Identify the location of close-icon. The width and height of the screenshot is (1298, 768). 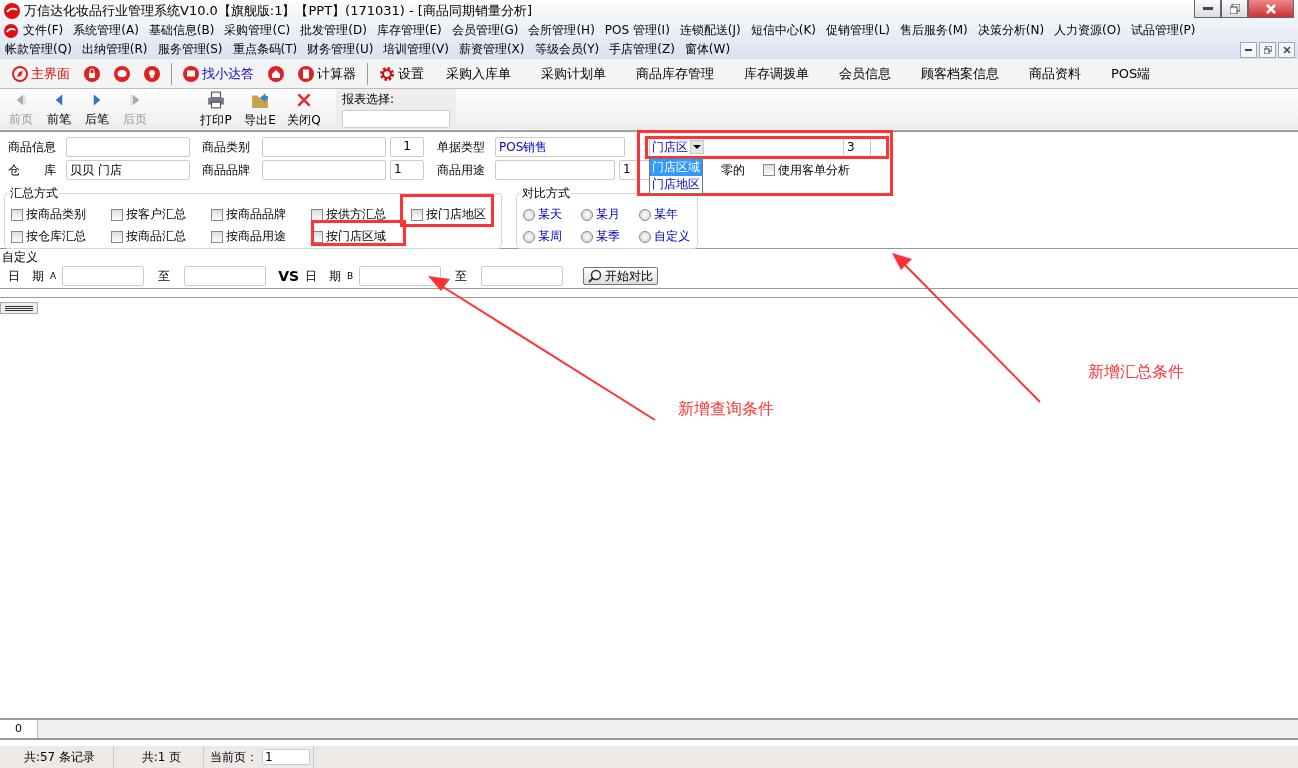
(1286, 49).